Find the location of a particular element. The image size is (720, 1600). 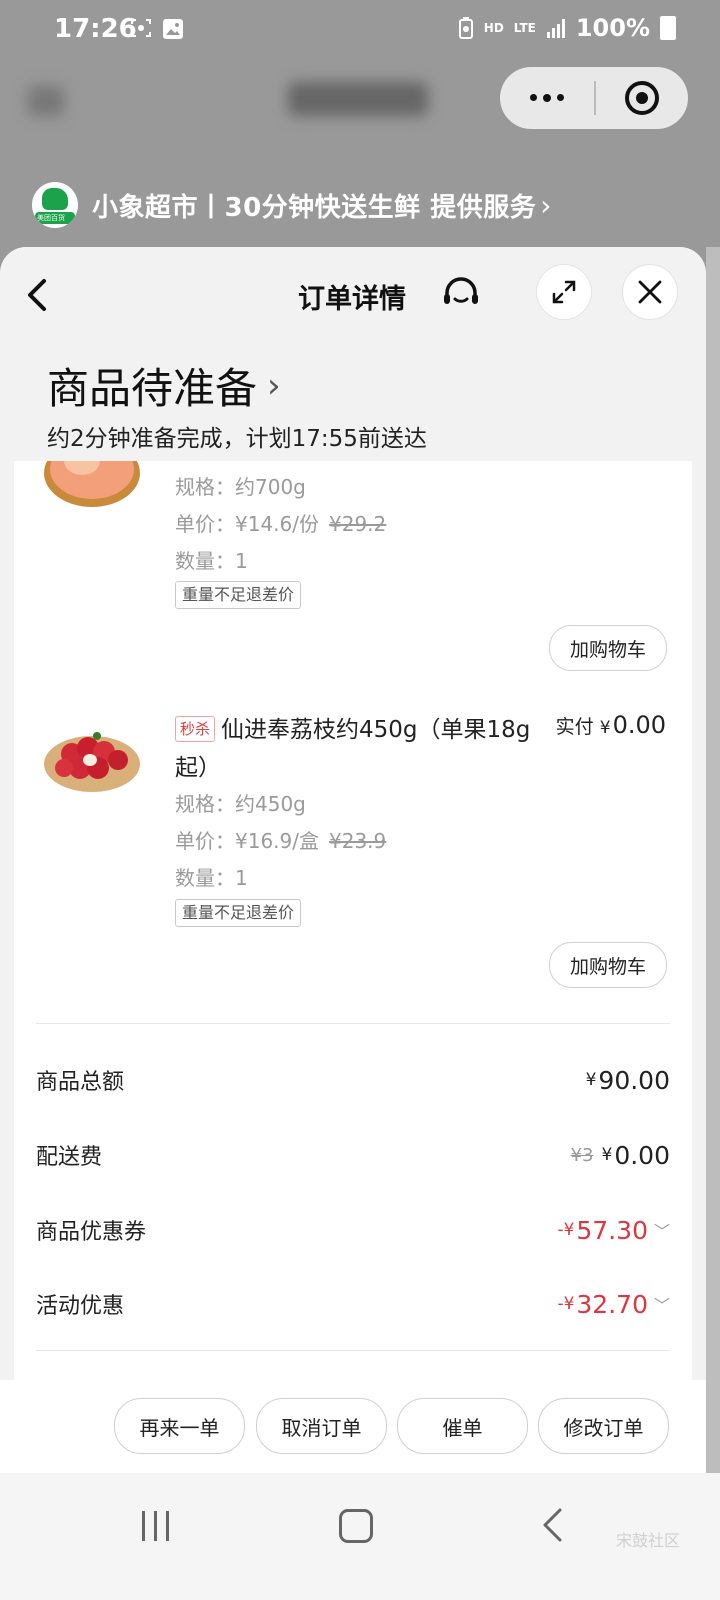

product2-title: 仙进奉荔枝约450g（单果18g起） is located at coordinates (353, 749).